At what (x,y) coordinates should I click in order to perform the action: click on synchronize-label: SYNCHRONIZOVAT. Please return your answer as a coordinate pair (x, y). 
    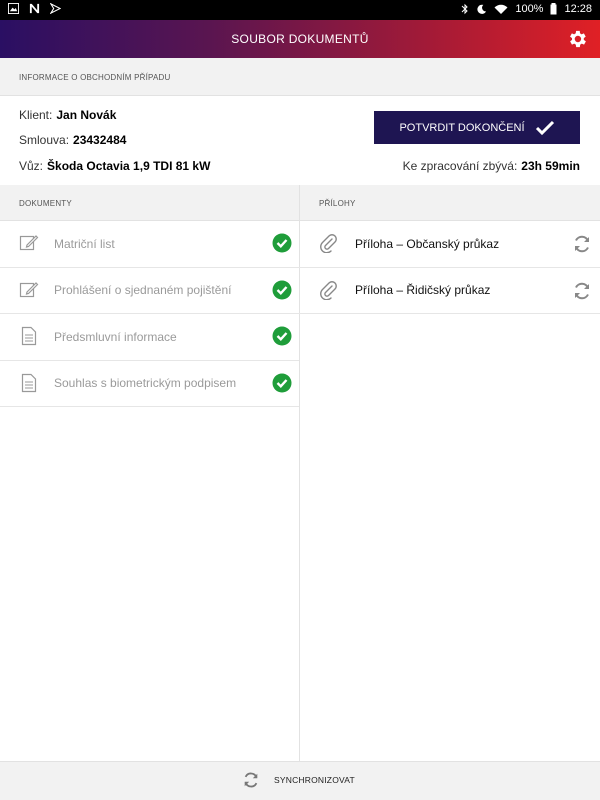
    Looking at the image, I should click on (314, 780).